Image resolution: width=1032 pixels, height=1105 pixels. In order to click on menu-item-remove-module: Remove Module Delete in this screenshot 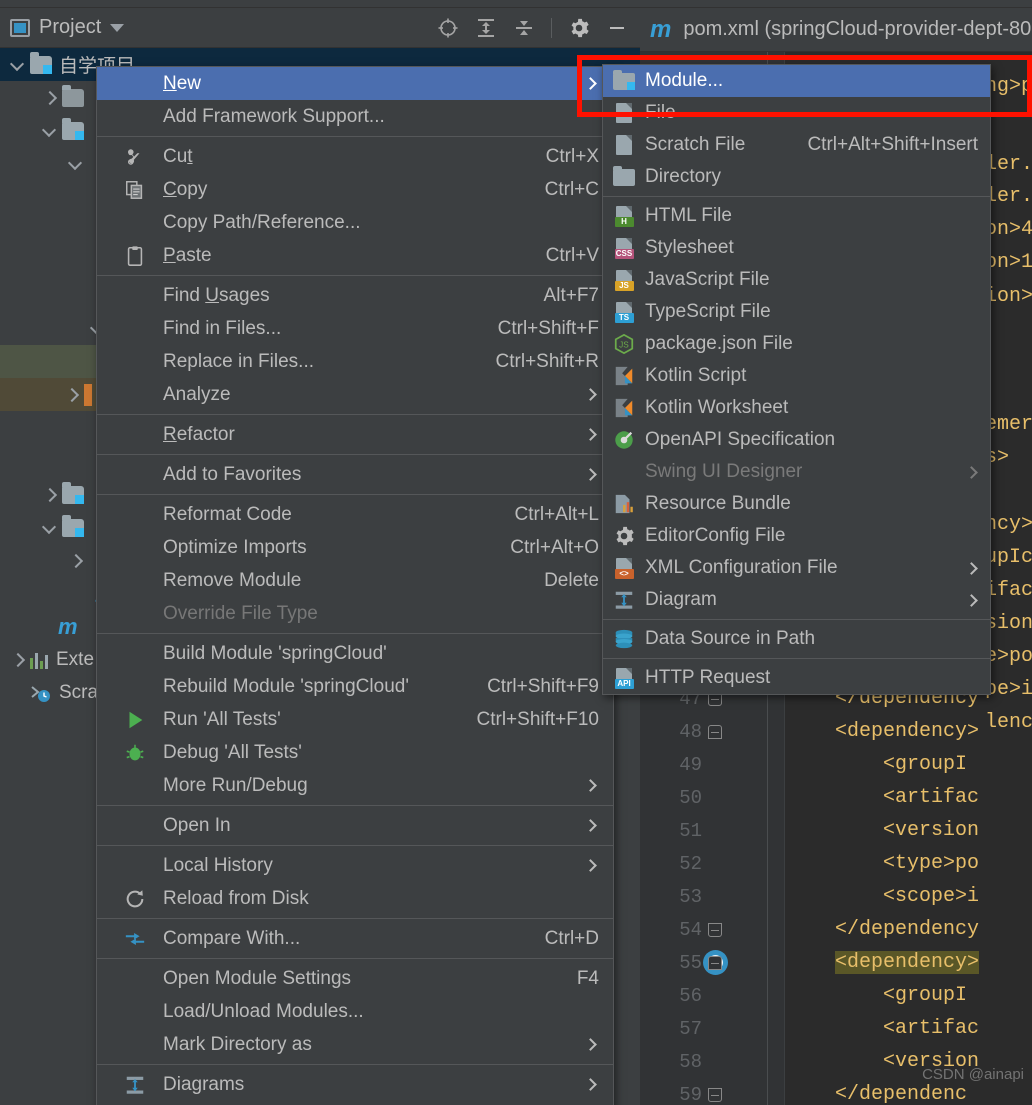, I will do `click(355, 580)`.